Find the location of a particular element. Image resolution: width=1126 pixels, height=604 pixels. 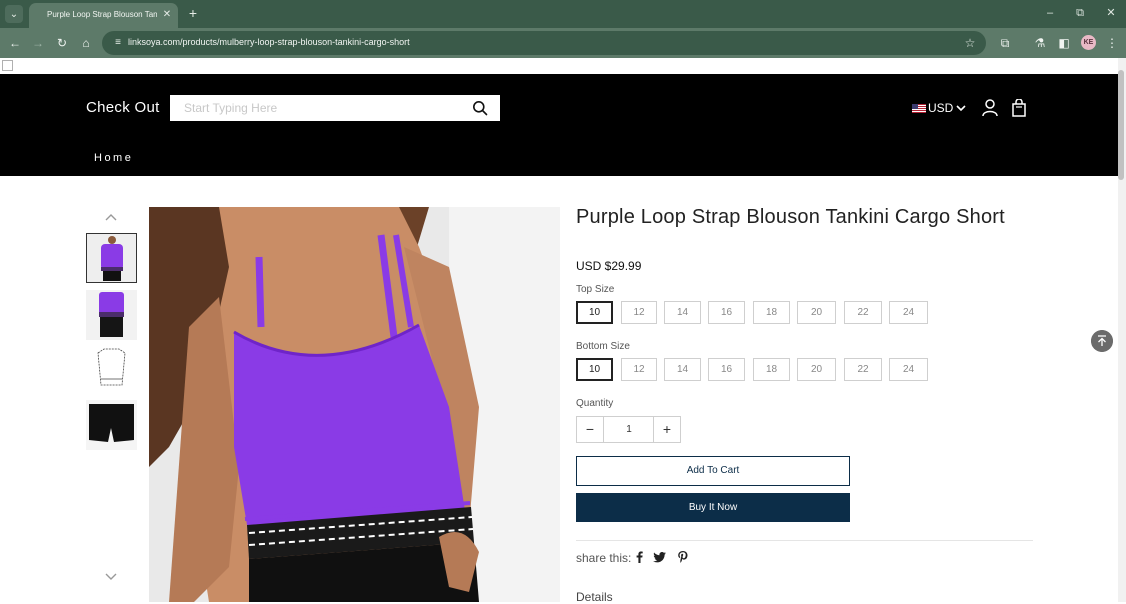

back-icon: ← is located at coordinates (15, 43).